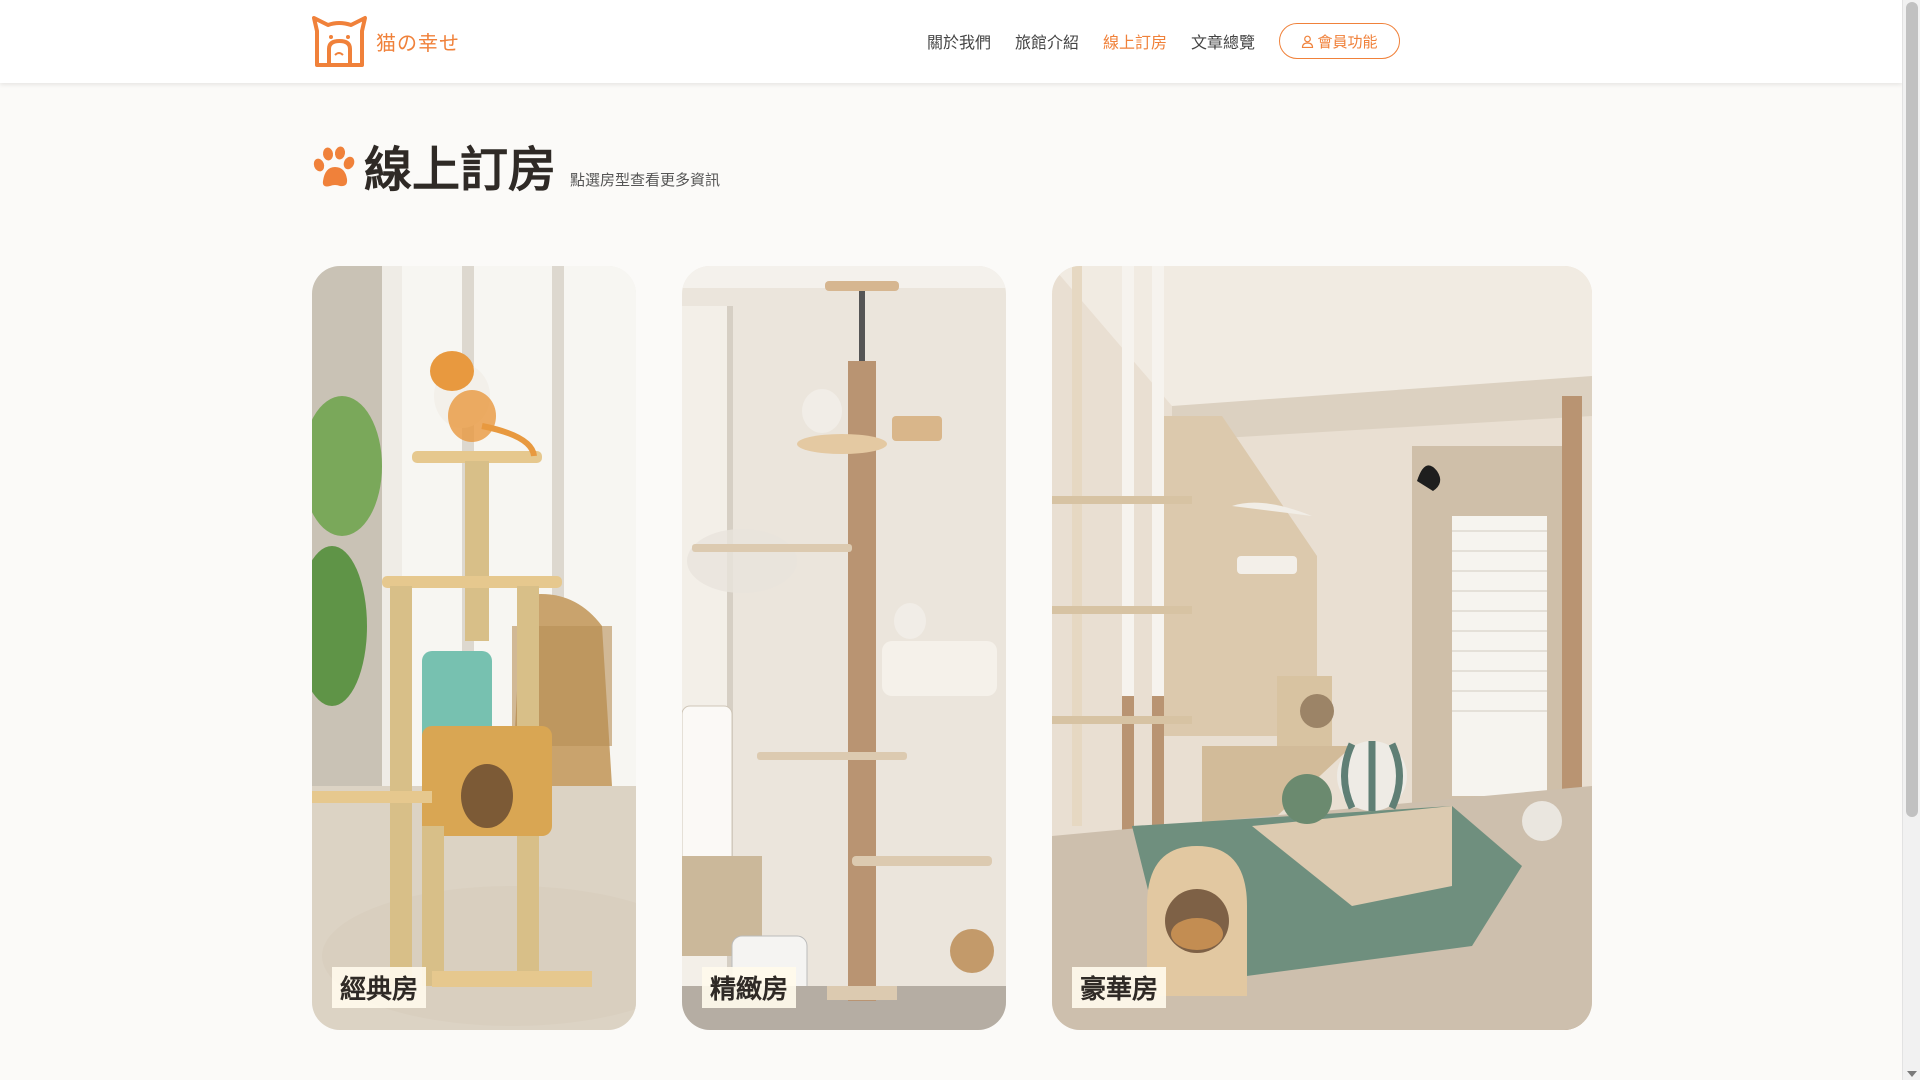  I want to click on brand-logo: 猫の幸せ, so click(385, 41).